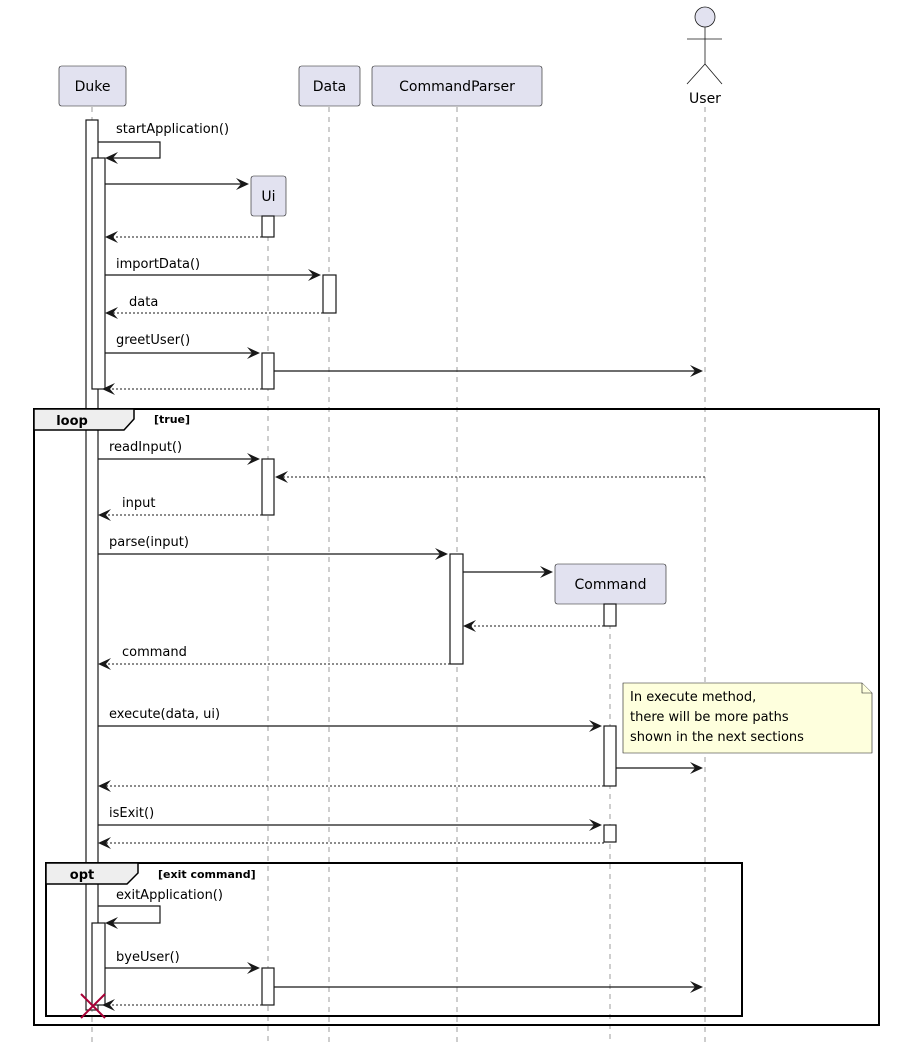 The height and width of the screenshot is (1042, 922). What do you see at coordinates (610, 756) in the screenshot?
I see `activation-command-execute` at bounding box center [610, 756].